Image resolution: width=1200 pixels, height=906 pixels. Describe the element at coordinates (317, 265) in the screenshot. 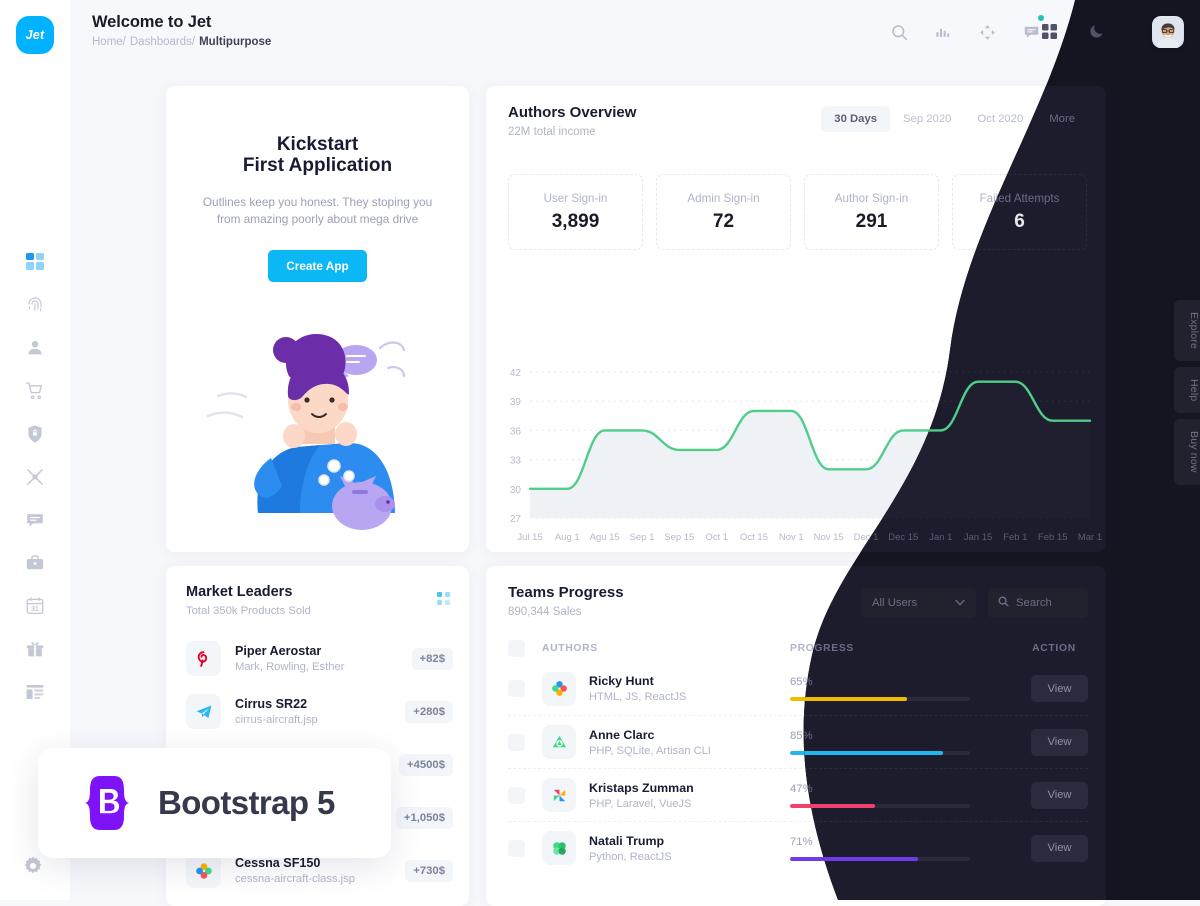

I see `create-app-button: Create App` at that location.